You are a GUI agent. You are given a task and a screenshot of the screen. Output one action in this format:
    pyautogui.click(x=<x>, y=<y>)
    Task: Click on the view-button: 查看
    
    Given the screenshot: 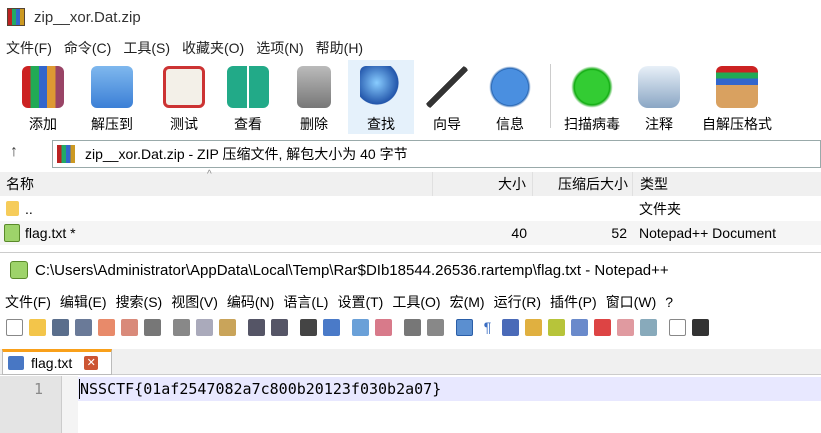 What is the action you would take?
    pyautogui.click(x=248, y=97)
    